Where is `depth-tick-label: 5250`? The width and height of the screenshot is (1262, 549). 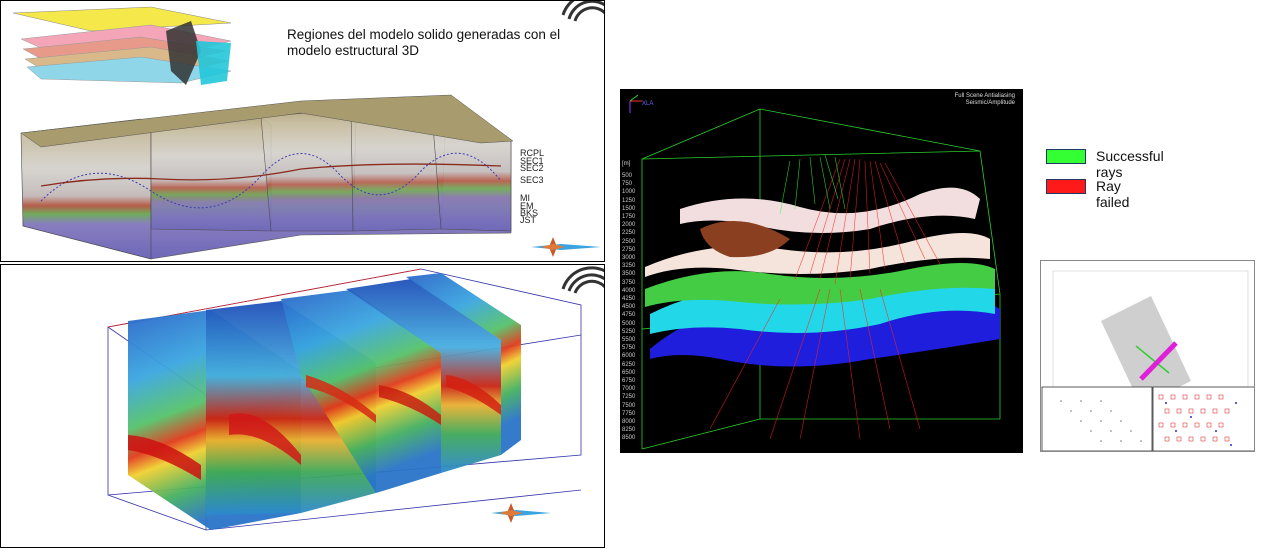
depth-tick-label: 5250 is located at coordinates (629, 331).